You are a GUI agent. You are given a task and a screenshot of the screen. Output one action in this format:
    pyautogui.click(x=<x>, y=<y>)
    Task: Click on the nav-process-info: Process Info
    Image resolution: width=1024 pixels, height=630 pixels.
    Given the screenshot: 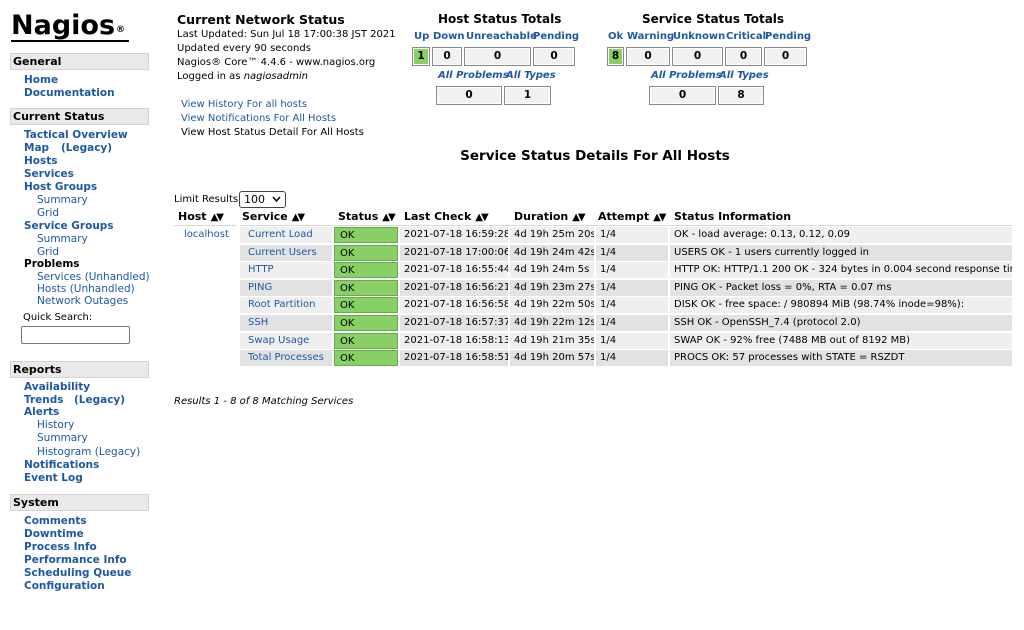 What is the action you would take?
    pyautogui.click(x=60, y=547)
    